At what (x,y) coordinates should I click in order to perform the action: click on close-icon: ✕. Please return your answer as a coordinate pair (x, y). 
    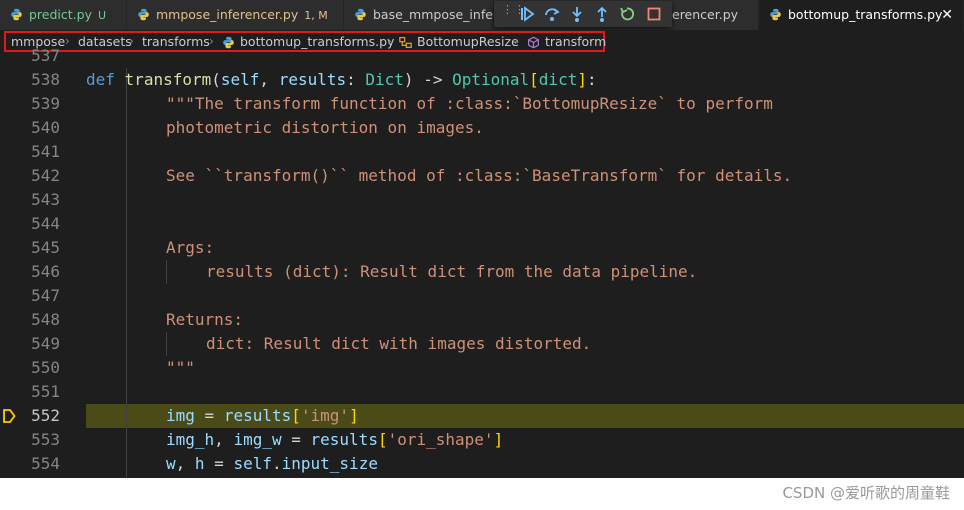
    Looking at the image, I should click on (947, 15).